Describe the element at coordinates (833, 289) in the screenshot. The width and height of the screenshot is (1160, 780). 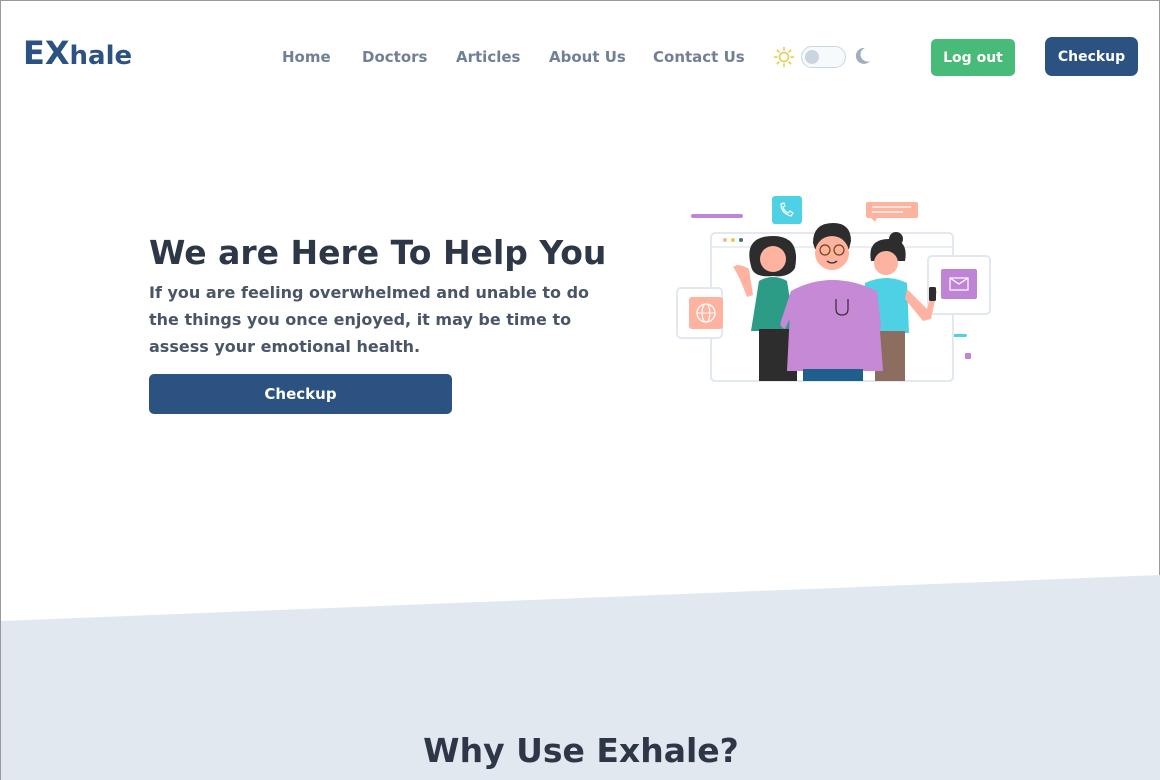
I see `hero-illustration` at that location.